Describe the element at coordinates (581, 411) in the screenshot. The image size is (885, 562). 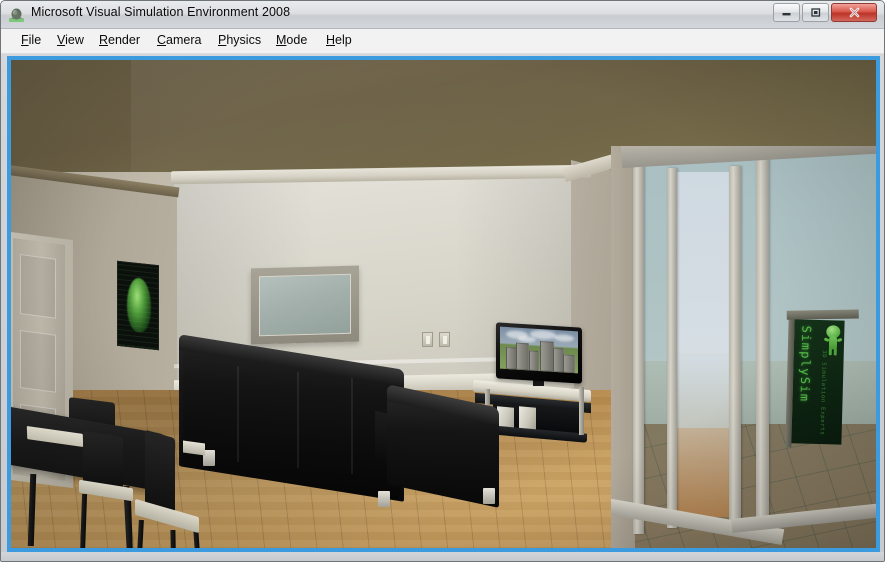
I see `tv-stand-post` at that location.